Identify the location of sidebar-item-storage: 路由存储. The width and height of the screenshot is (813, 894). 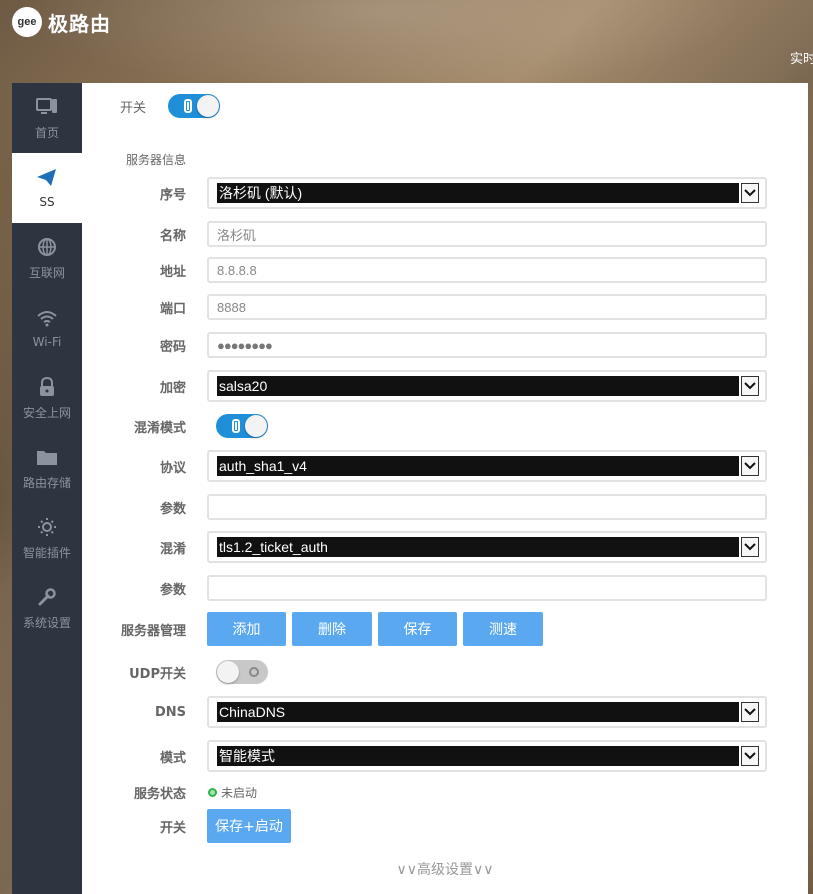
(47, 468).